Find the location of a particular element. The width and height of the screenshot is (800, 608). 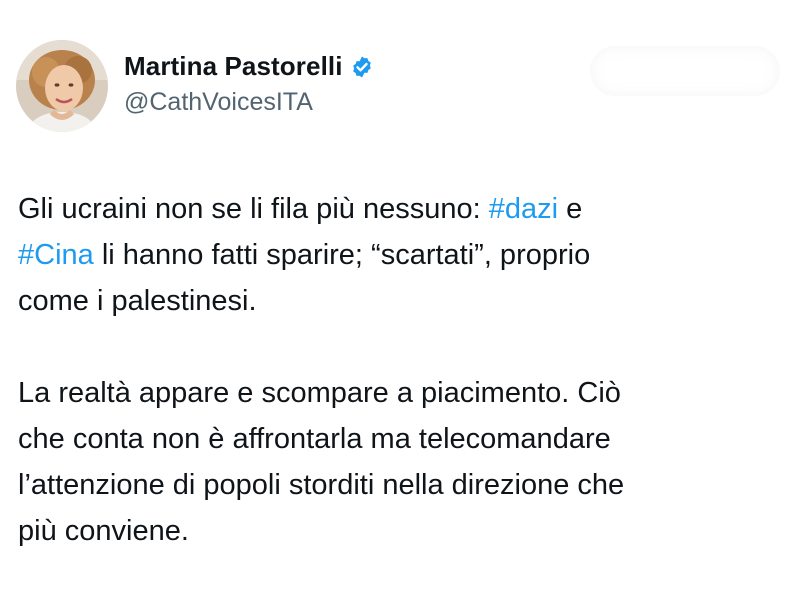

author-handle: @CathVoicesITA is located at coordinates (249, 102).